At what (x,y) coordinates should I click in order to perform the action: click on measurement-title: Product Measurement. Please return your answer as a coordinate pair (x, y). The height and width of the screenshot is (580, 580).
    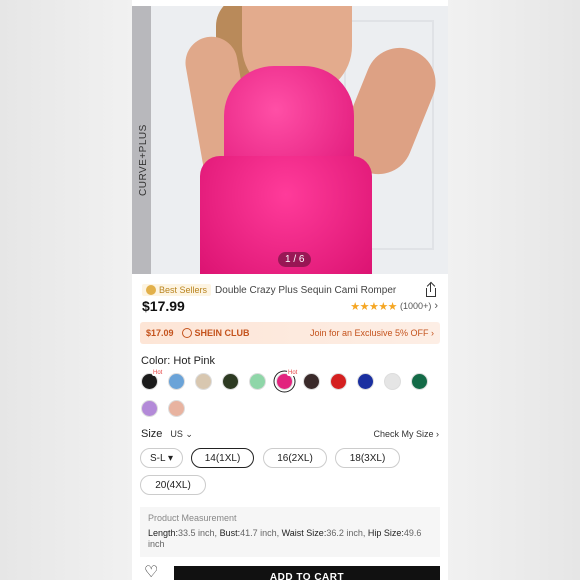
    Looking at the image, I should click on (192, 518).